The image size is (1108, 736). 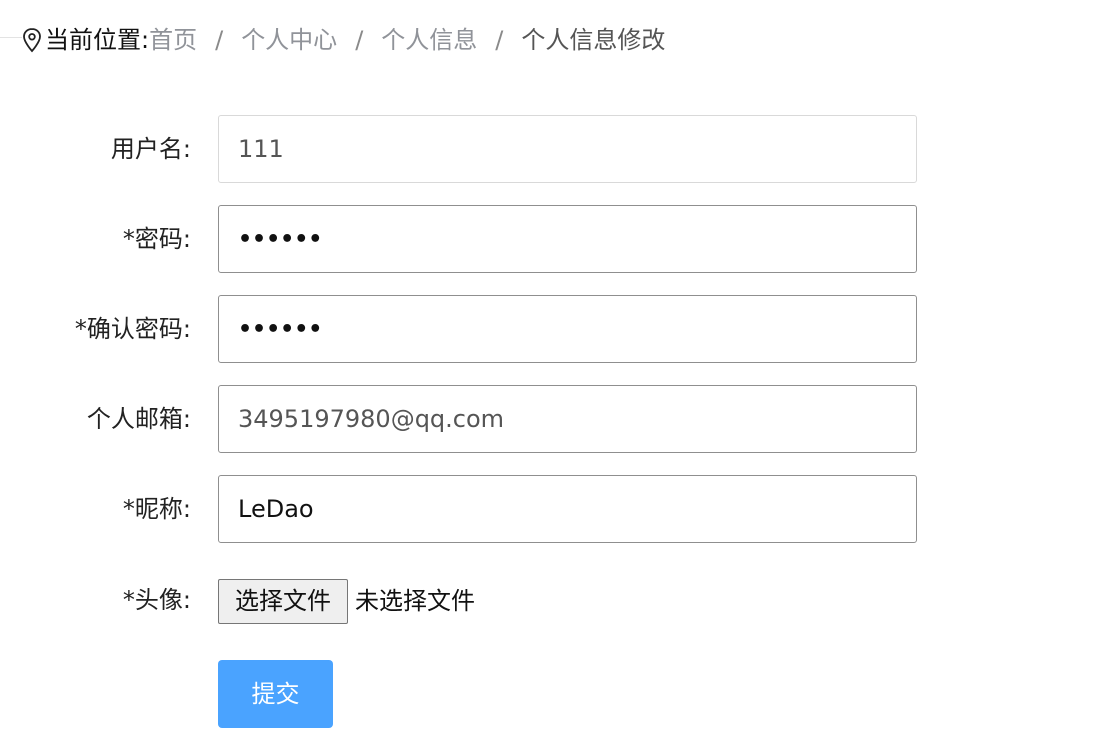 I want to click on confirm-password-label: *确认密码:, so click(x=132, y=329).